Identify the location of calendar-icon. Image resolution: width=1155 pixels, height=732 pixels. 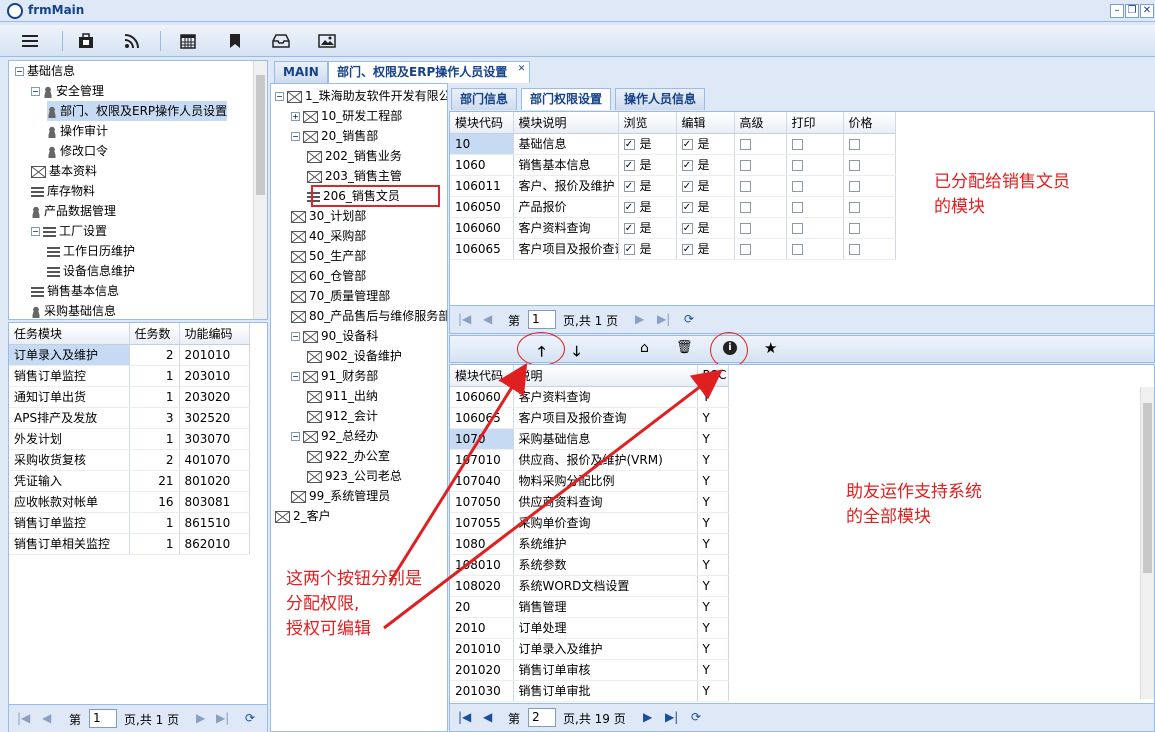
(188, 41).